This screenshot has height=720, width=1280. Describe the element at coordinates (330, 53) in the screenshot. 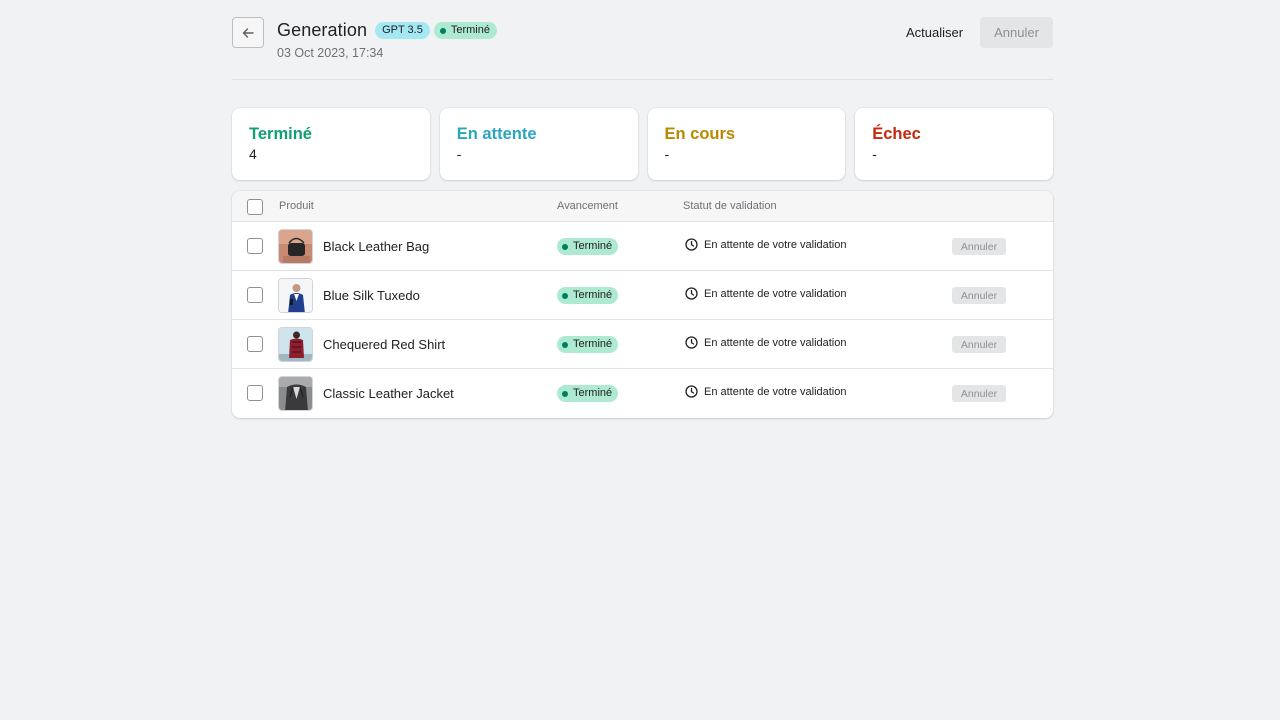

I see `generation-date: 03 Oct 2023, 17:34` at that location.